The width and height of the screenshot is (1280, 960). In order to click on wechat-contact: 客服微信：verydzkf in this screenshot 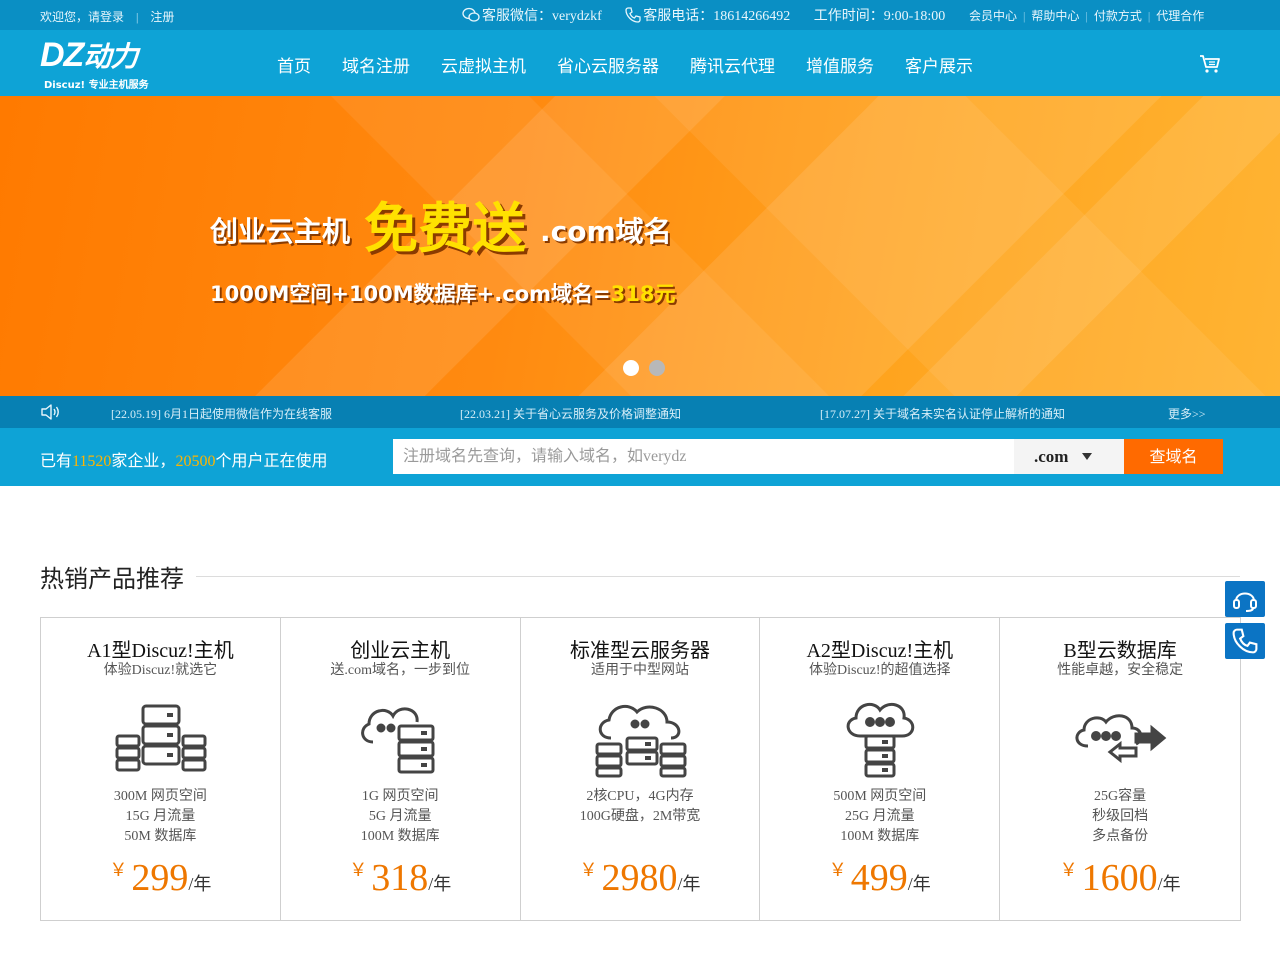, I will do `click(532, 15)`.